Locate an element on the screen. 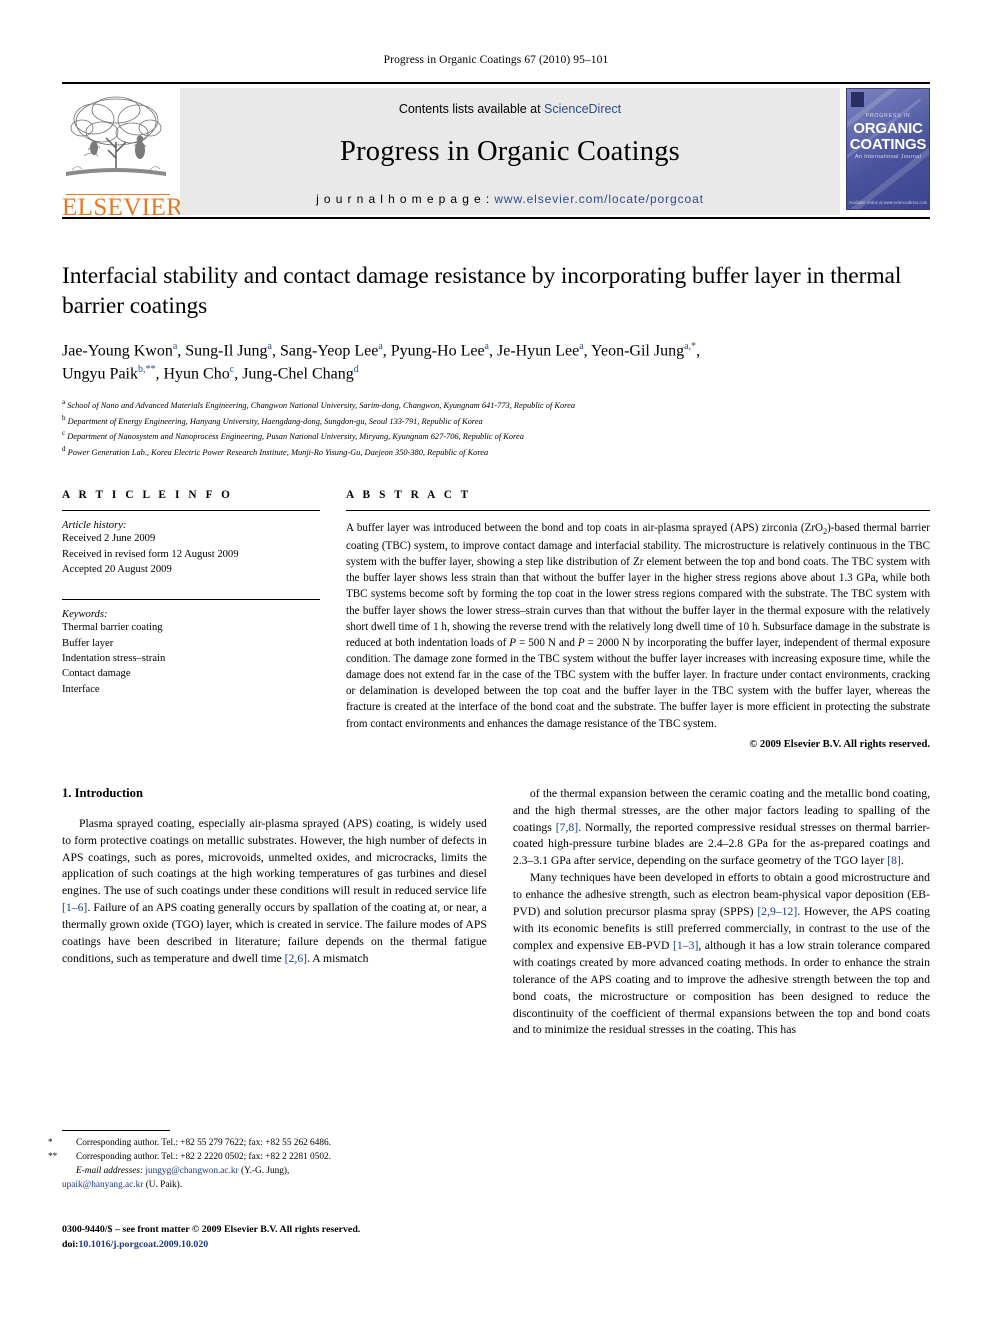 Image resolution: width=992 pixels, height=1323 pixels. keyword-item: Interface is located at coordinates (81, 689).